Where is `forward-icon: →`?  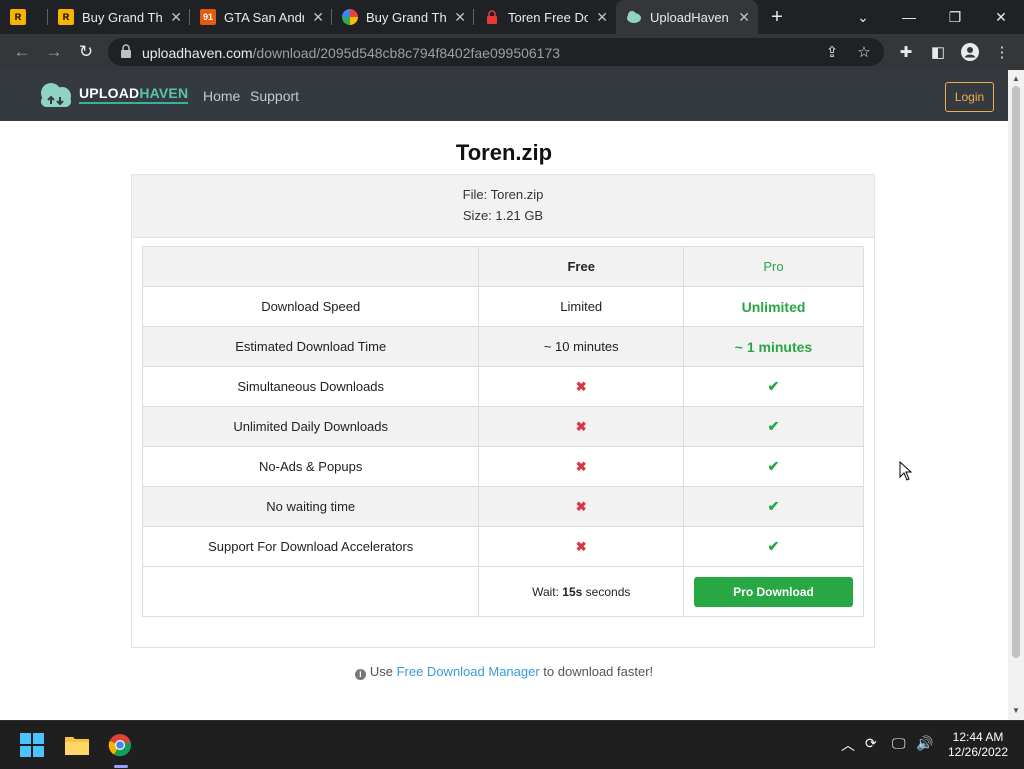 forward-icon: → is located at coordinates (54, 52).